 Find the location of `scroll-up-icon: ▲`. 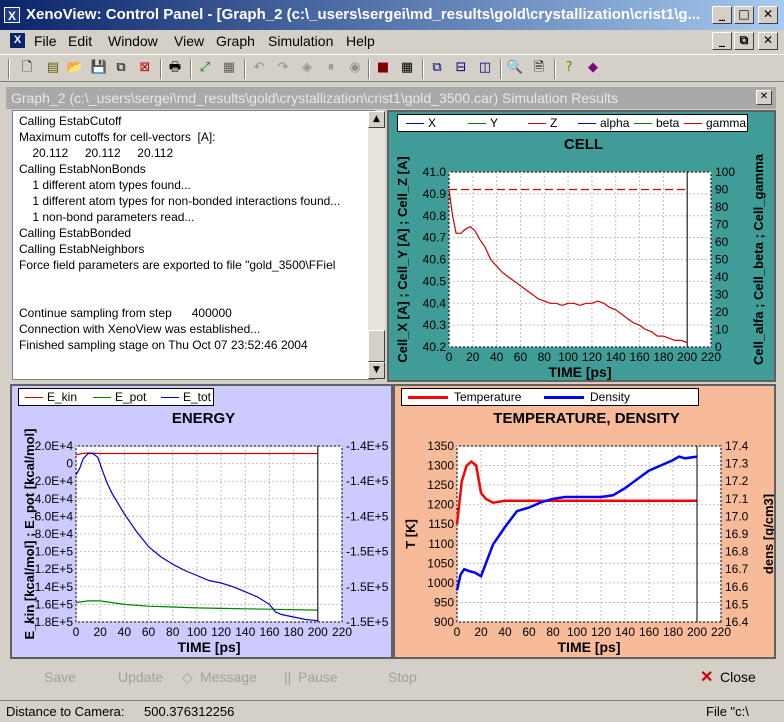

scroll-up-icon: ▲ is located at coordinates (376, 119).